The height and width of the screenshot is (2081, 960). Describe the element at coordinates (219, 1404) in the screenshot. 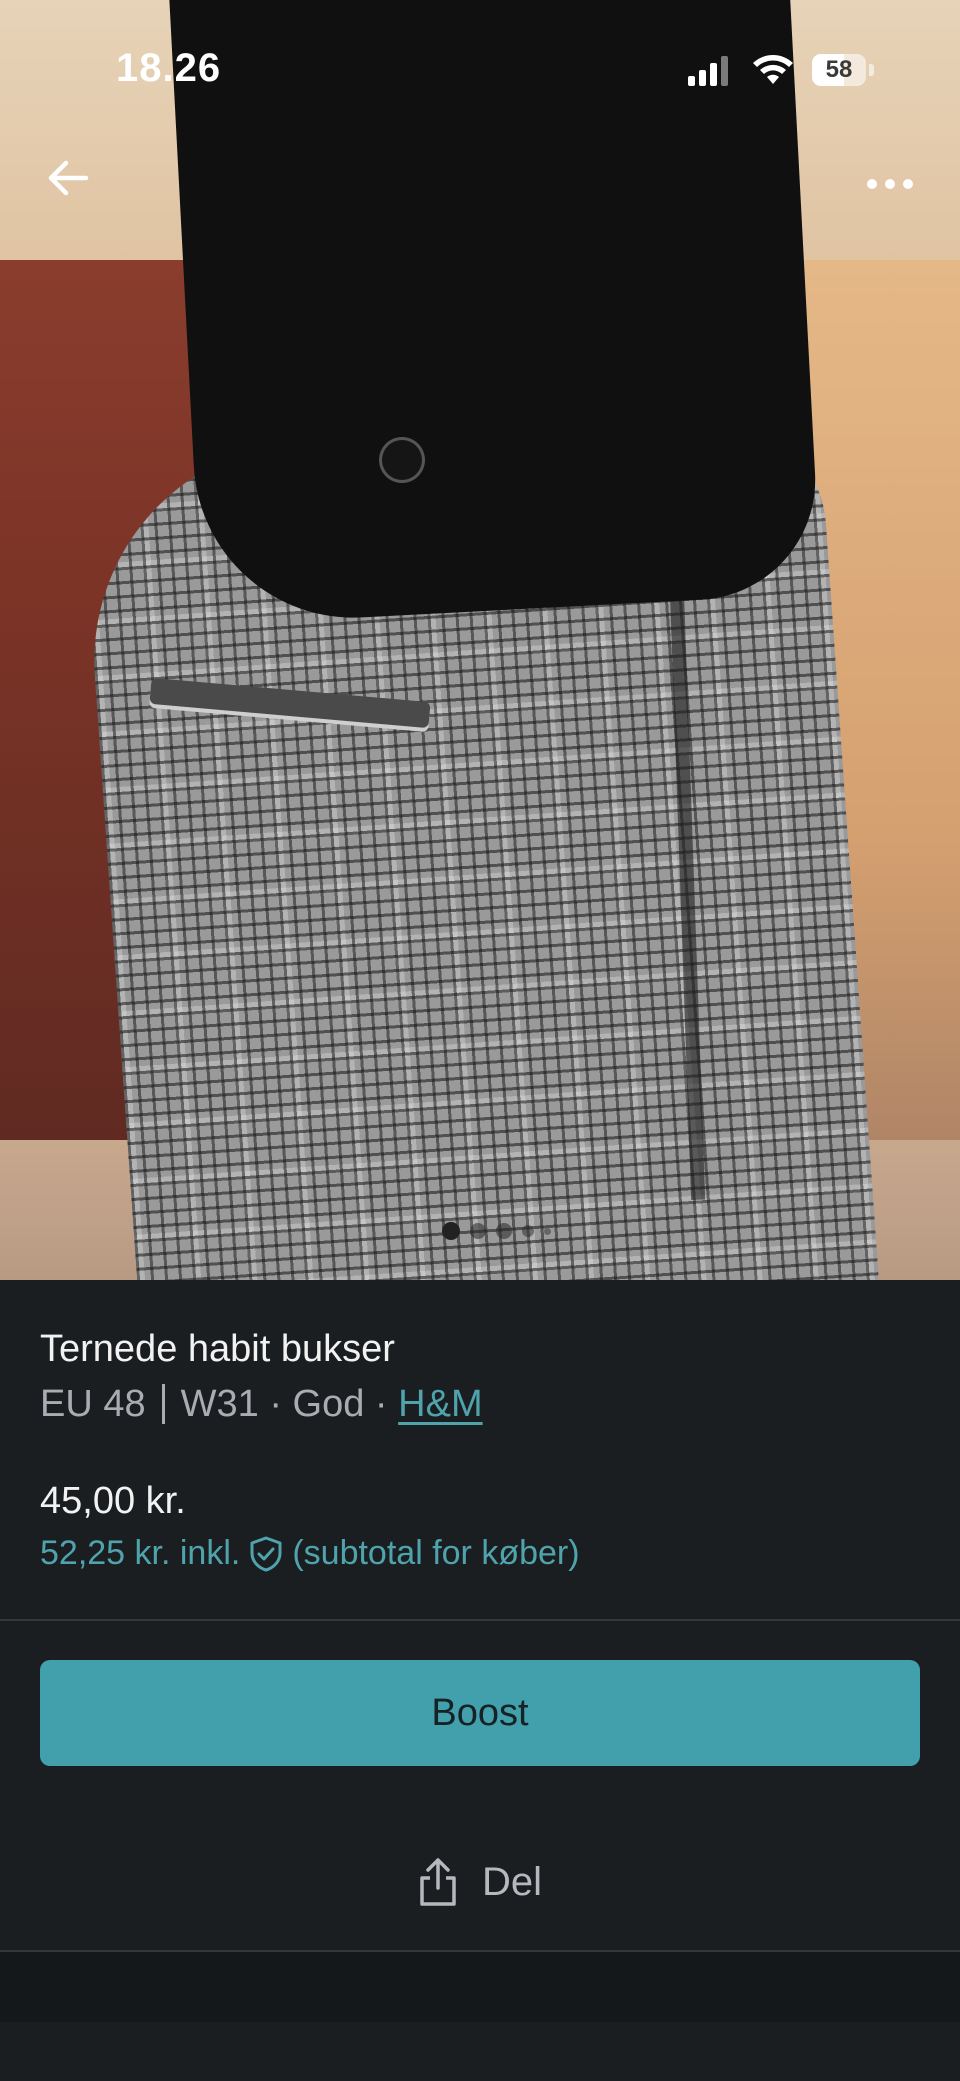

I see `listing-waist: W31` at that location.